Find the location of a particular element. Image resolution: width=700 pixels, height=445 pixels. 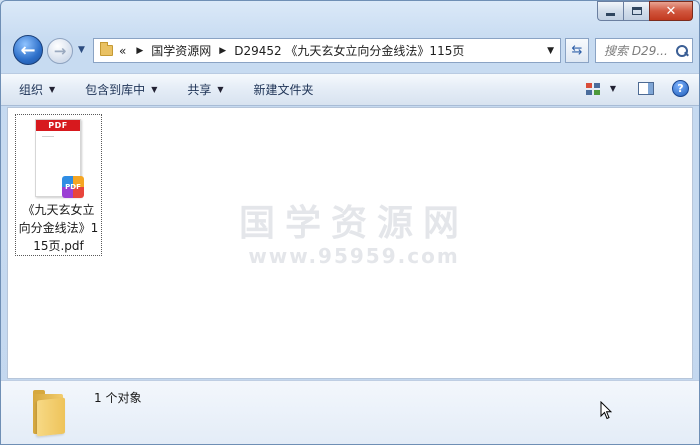

close-button: ✕ is located at coordinates (671, 11).